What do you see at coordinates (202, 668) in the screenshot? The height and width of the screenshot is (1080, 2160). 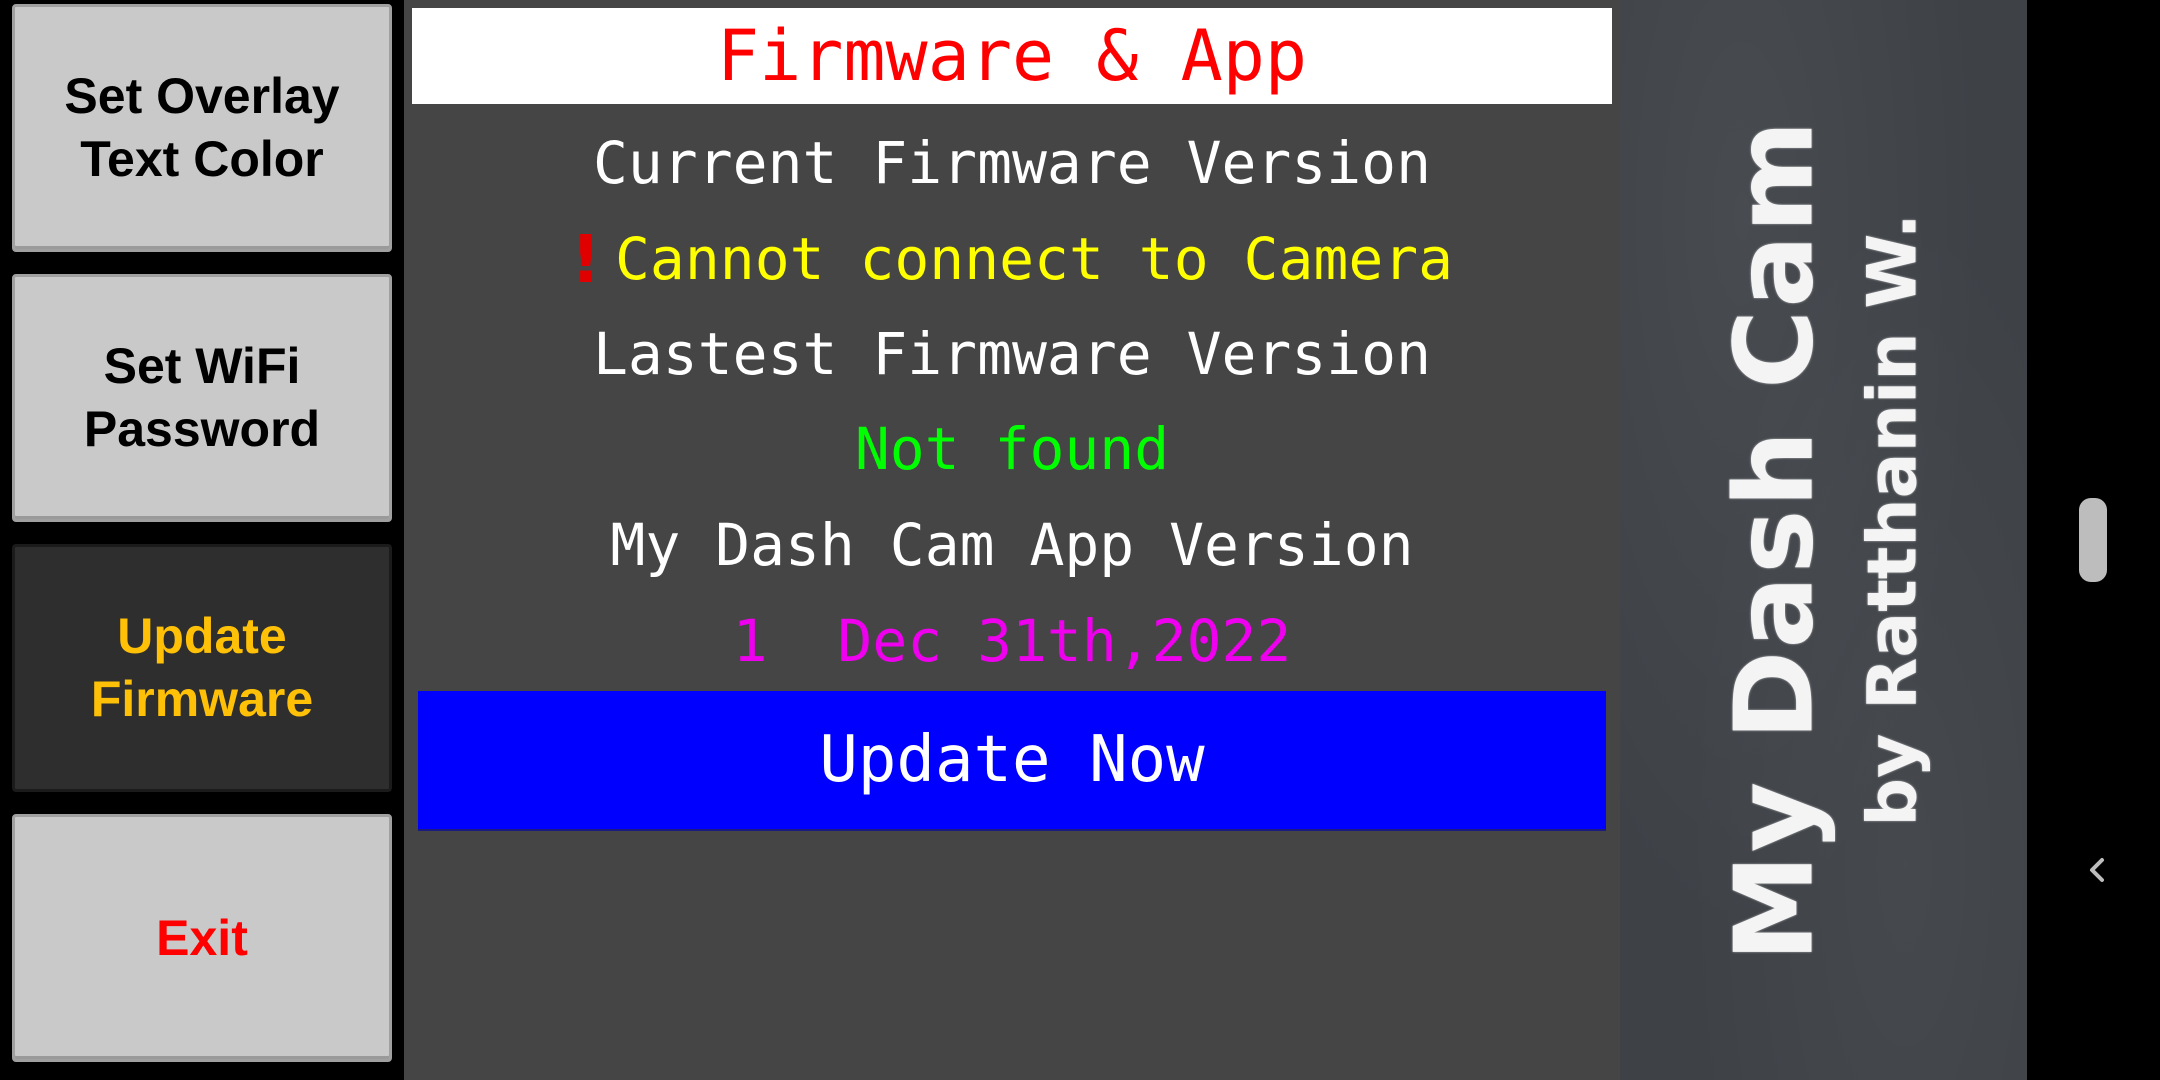 I see `update-firmware-button: Update Firmware` at bounding box center [202, 668].